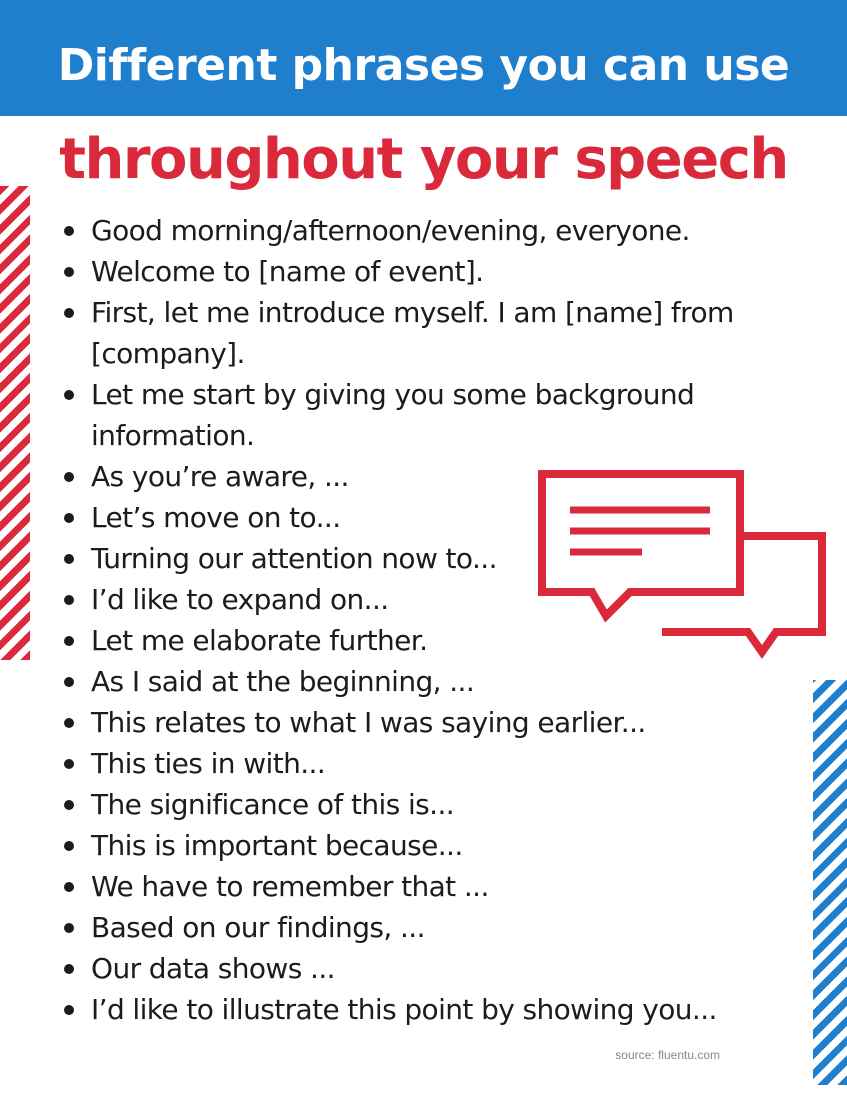 The width and height of the screenshot is (847, 1119). Describe the element at coordinates (830, 882) in the screenshot. I see `blue-stripes-decoration` at that location.